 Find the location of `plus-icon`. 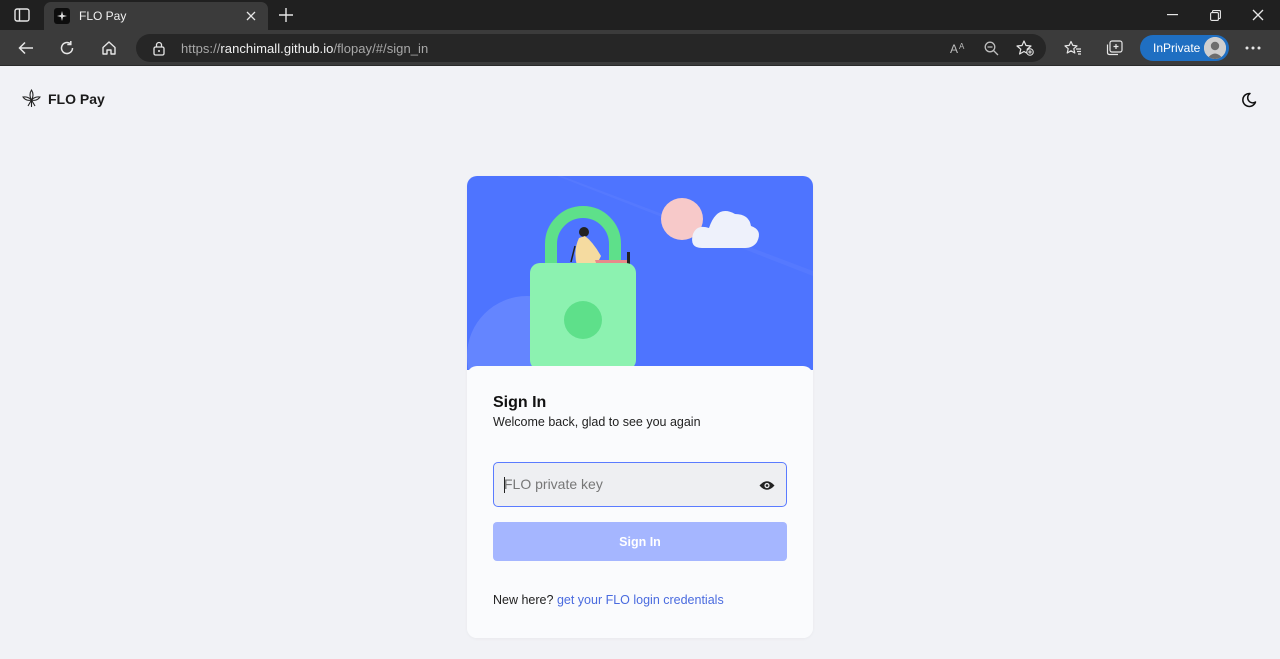

plus-icon is located at coordinates (286, 15).